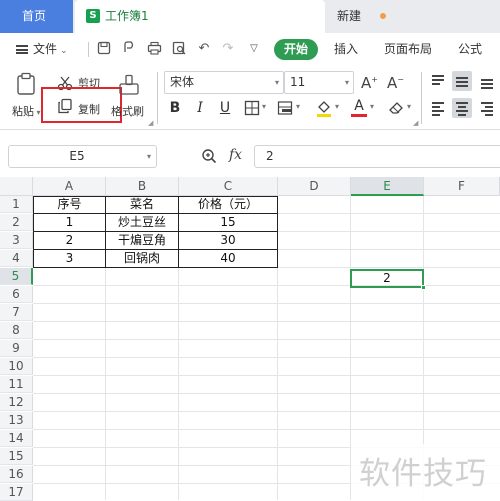  I want to click on tab-home: 首页, so click(36, 16).